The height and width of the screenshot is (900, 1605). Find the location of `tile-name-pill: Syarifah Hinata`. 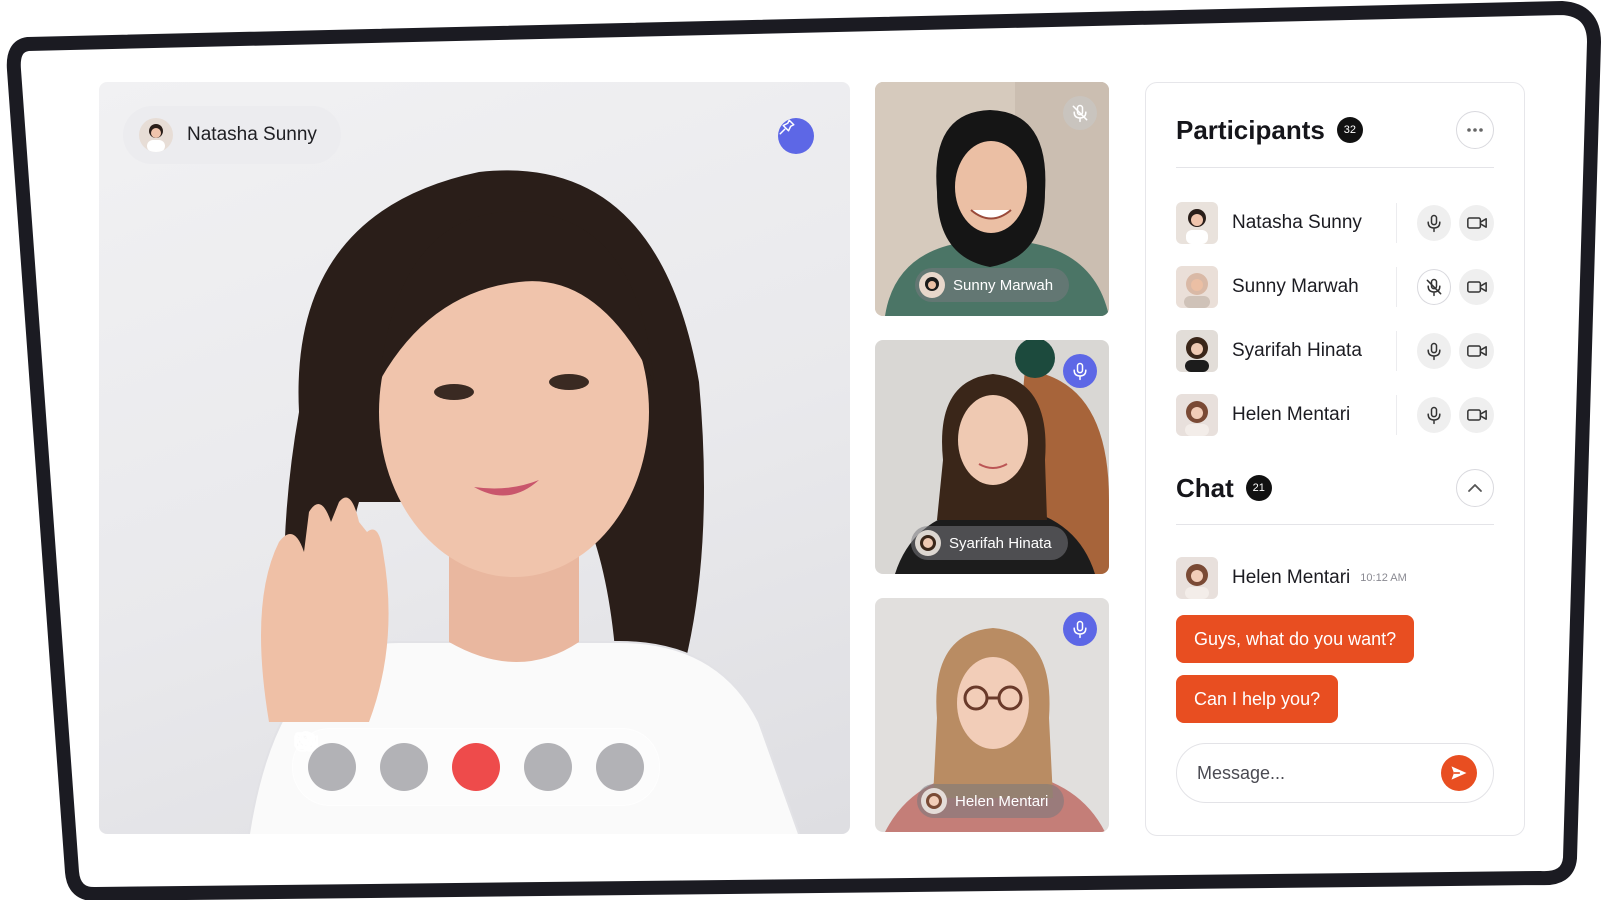

tile-name-pill: Syarifah Hinata is located at coordinates (989, 543).